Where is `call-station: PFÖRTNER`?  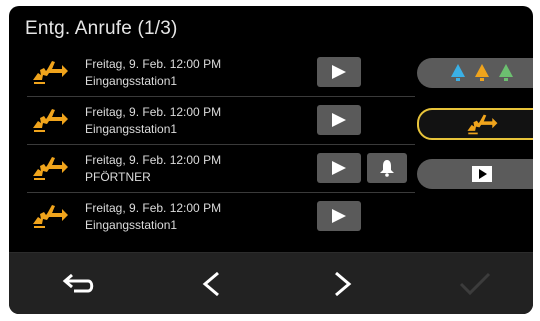 call-station: PFÖRTNER is located at coordinates (118, 177).